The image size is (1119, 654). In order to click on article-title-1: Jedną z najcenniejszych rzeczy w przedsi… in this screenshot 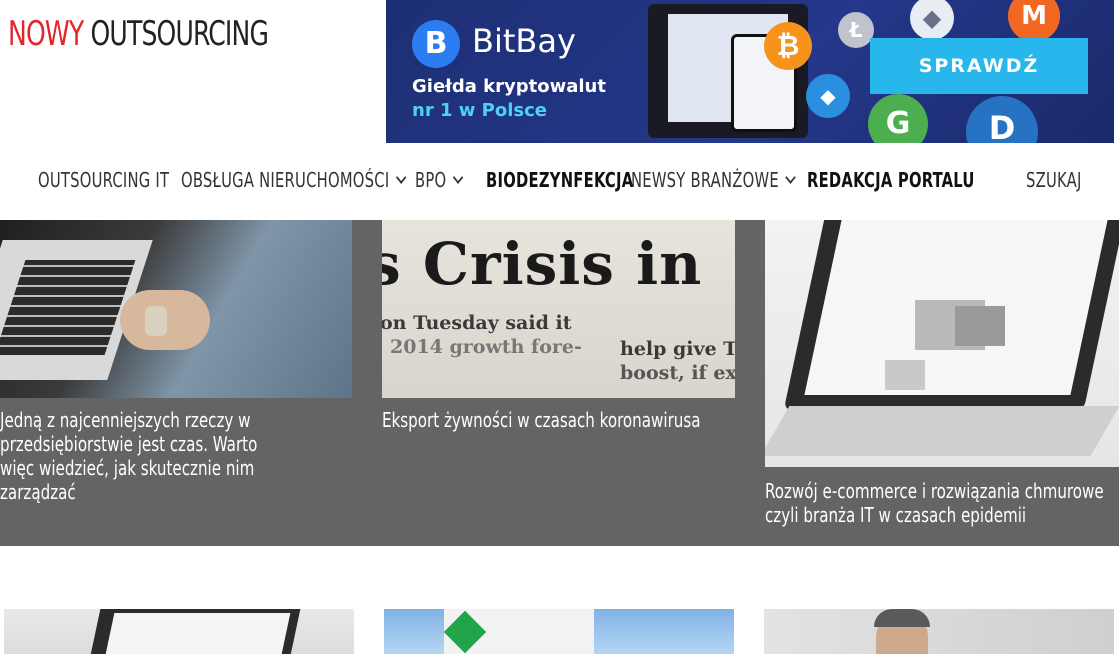, I will do `click(143, 456)`.